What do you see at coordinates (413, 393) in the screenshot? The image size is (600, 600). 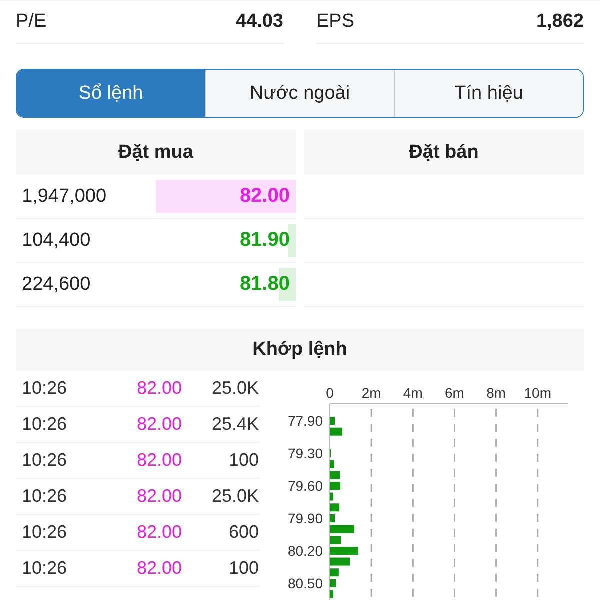 I see `axis-tick-label: 4m` at bounding box center [413, 393].